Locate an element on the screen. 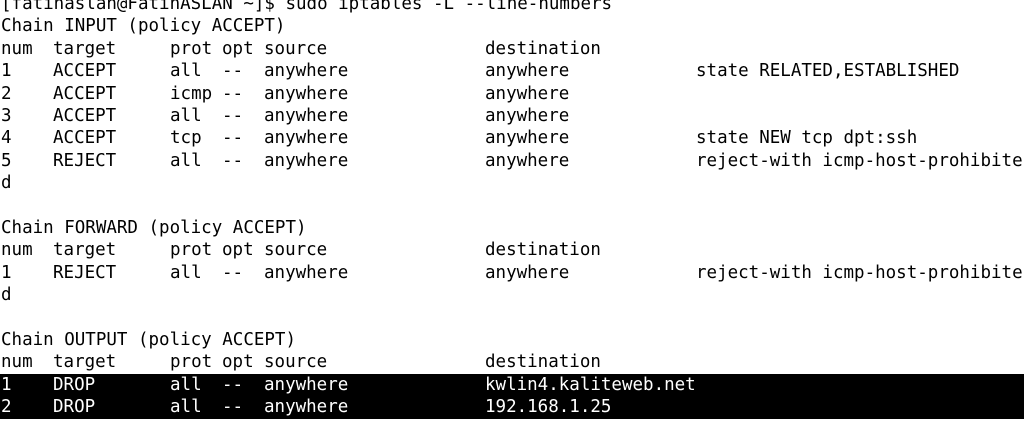 The image size is (1024, 429). rule-cell-num: 3 is located at coordinates (6, 116).